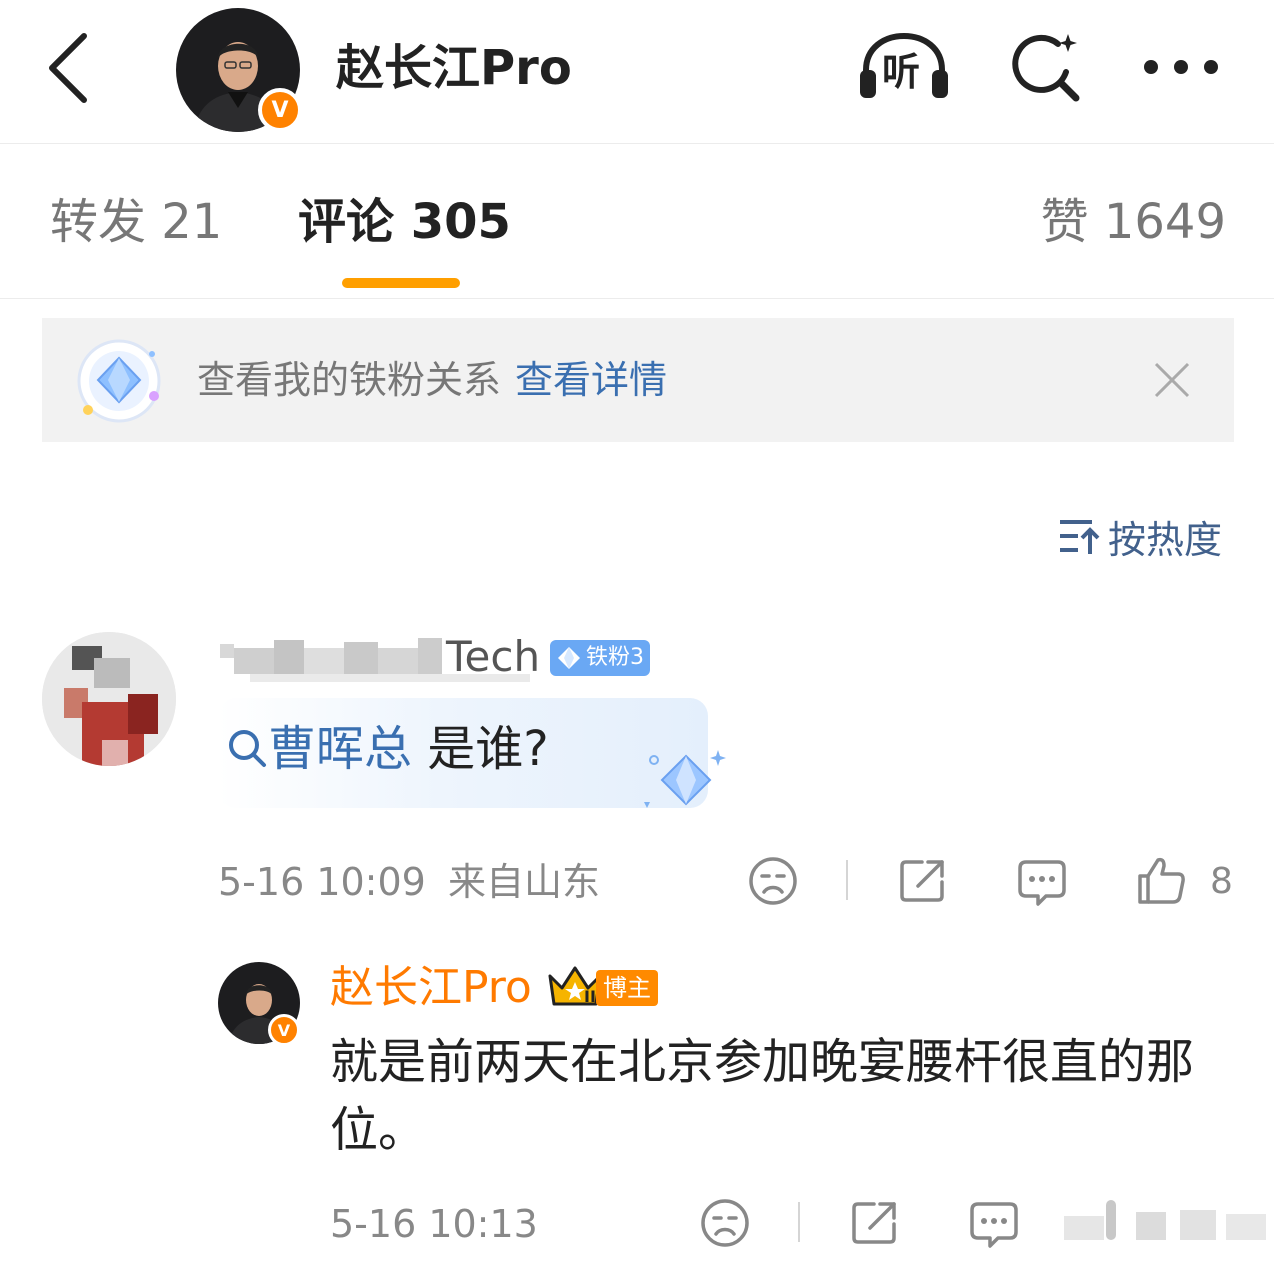 The image size is (1274, 1264). Describe the element at coordinates (637, 221) in the screenshot. I see `tab-bar: 转发 21 评论 305 赞 1649` at that location.